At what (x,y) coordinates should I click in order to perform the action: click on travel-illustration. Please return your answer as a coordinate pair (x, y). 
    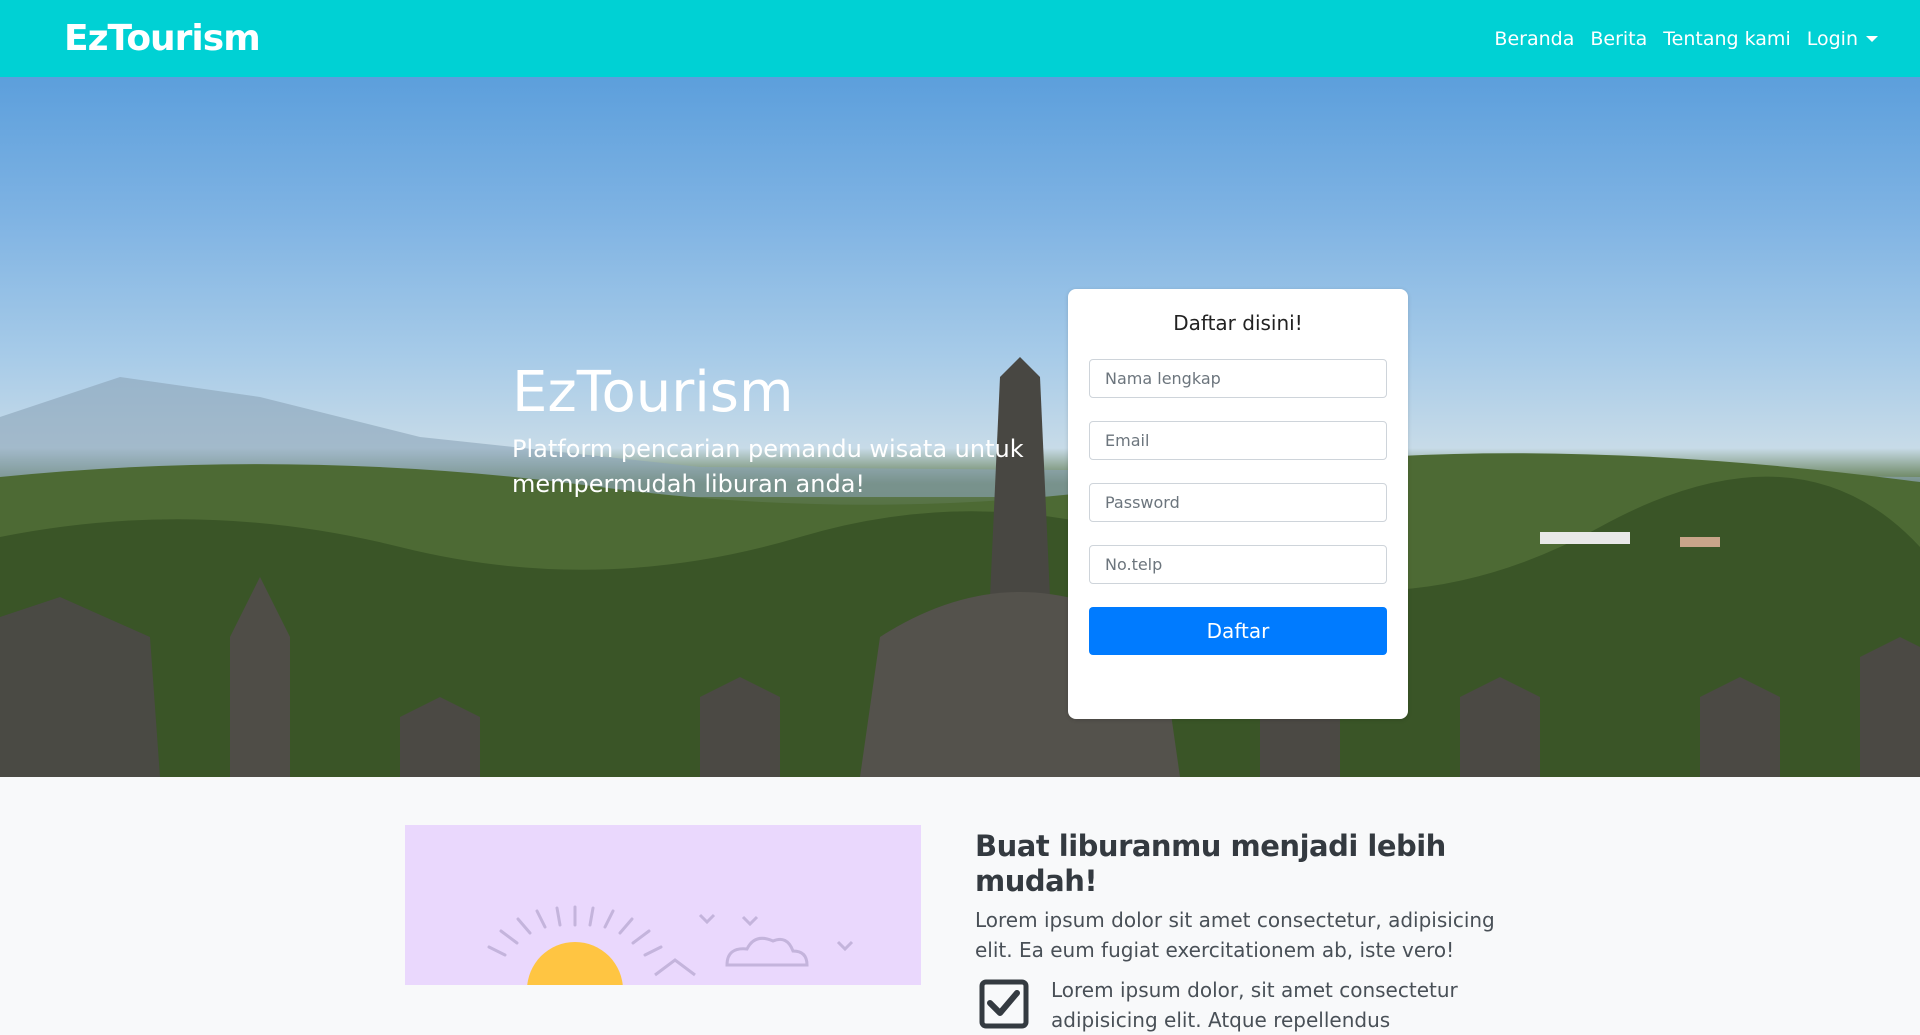
    Looking at the image, I should click on (663, 905).